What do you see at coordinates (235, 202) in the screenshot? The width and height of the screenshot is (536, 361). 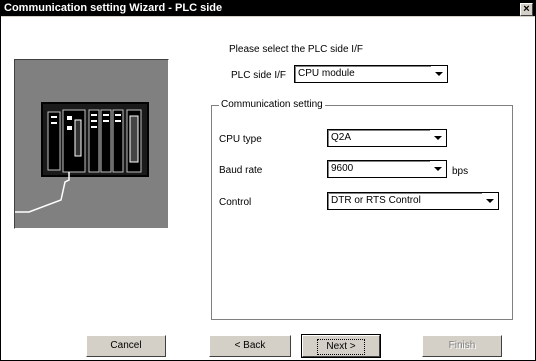 I see `control-label: Control` at bounding box center [235, 202].